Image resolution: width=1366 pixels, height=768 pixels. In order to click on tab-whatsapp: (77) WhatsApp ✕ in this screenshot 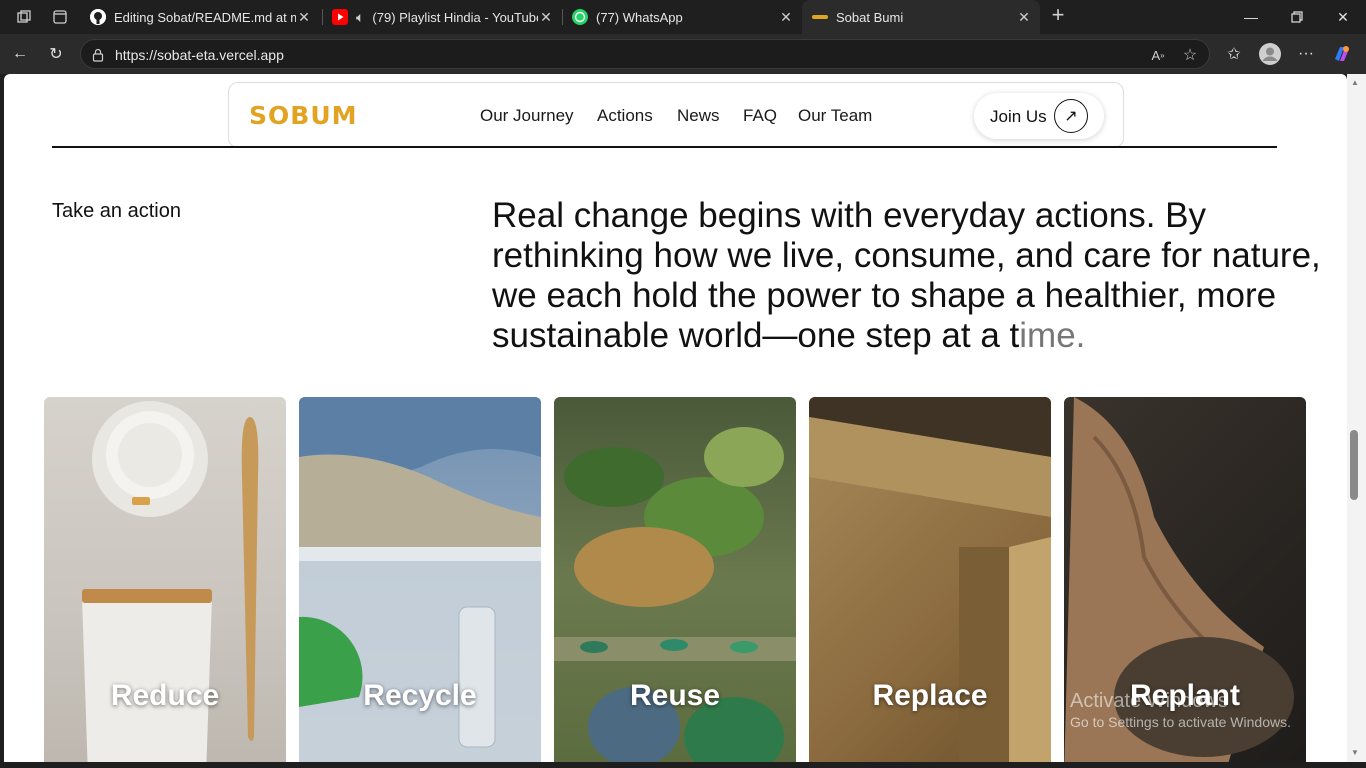, I will do `click(682, 17)`.